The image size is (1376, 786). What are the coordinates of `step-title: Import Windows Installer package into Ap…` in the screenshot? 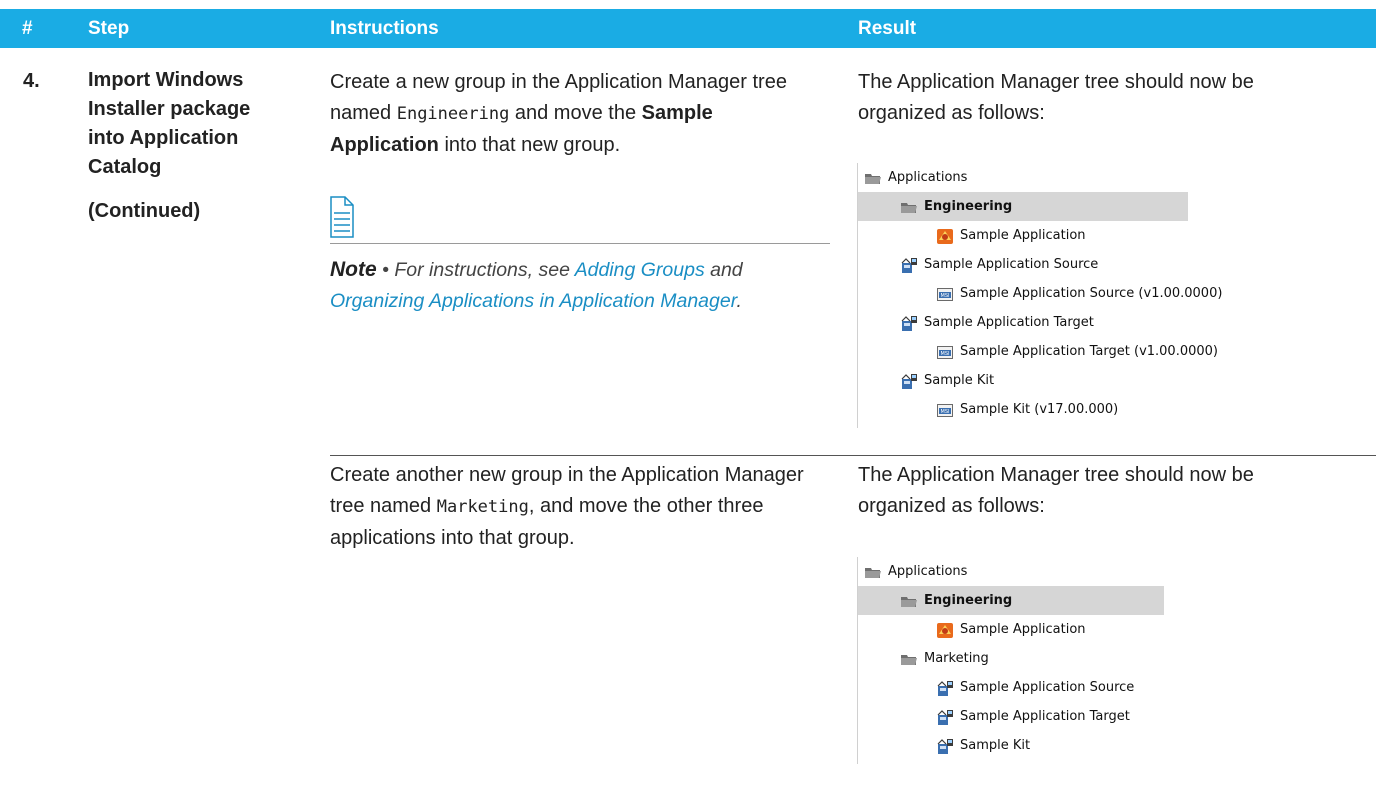 It's located at (169, 123).